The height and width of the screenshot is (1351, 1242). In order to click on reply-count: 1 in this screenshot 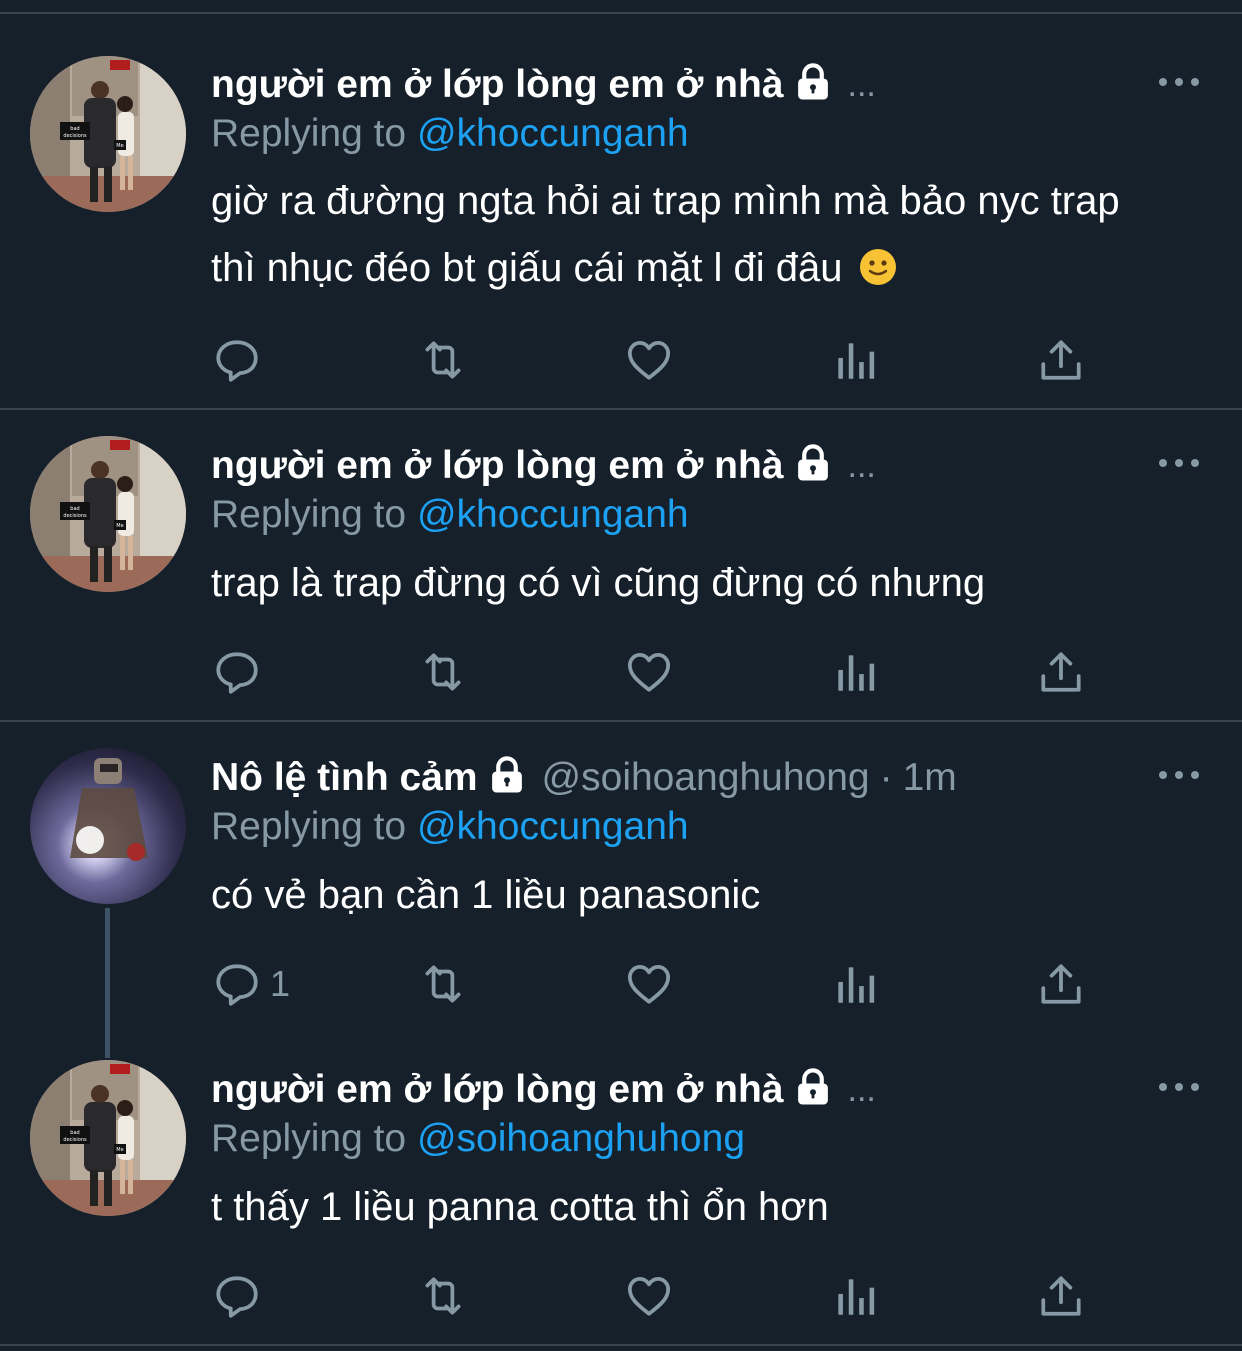, I will do `click(280, 983)`.